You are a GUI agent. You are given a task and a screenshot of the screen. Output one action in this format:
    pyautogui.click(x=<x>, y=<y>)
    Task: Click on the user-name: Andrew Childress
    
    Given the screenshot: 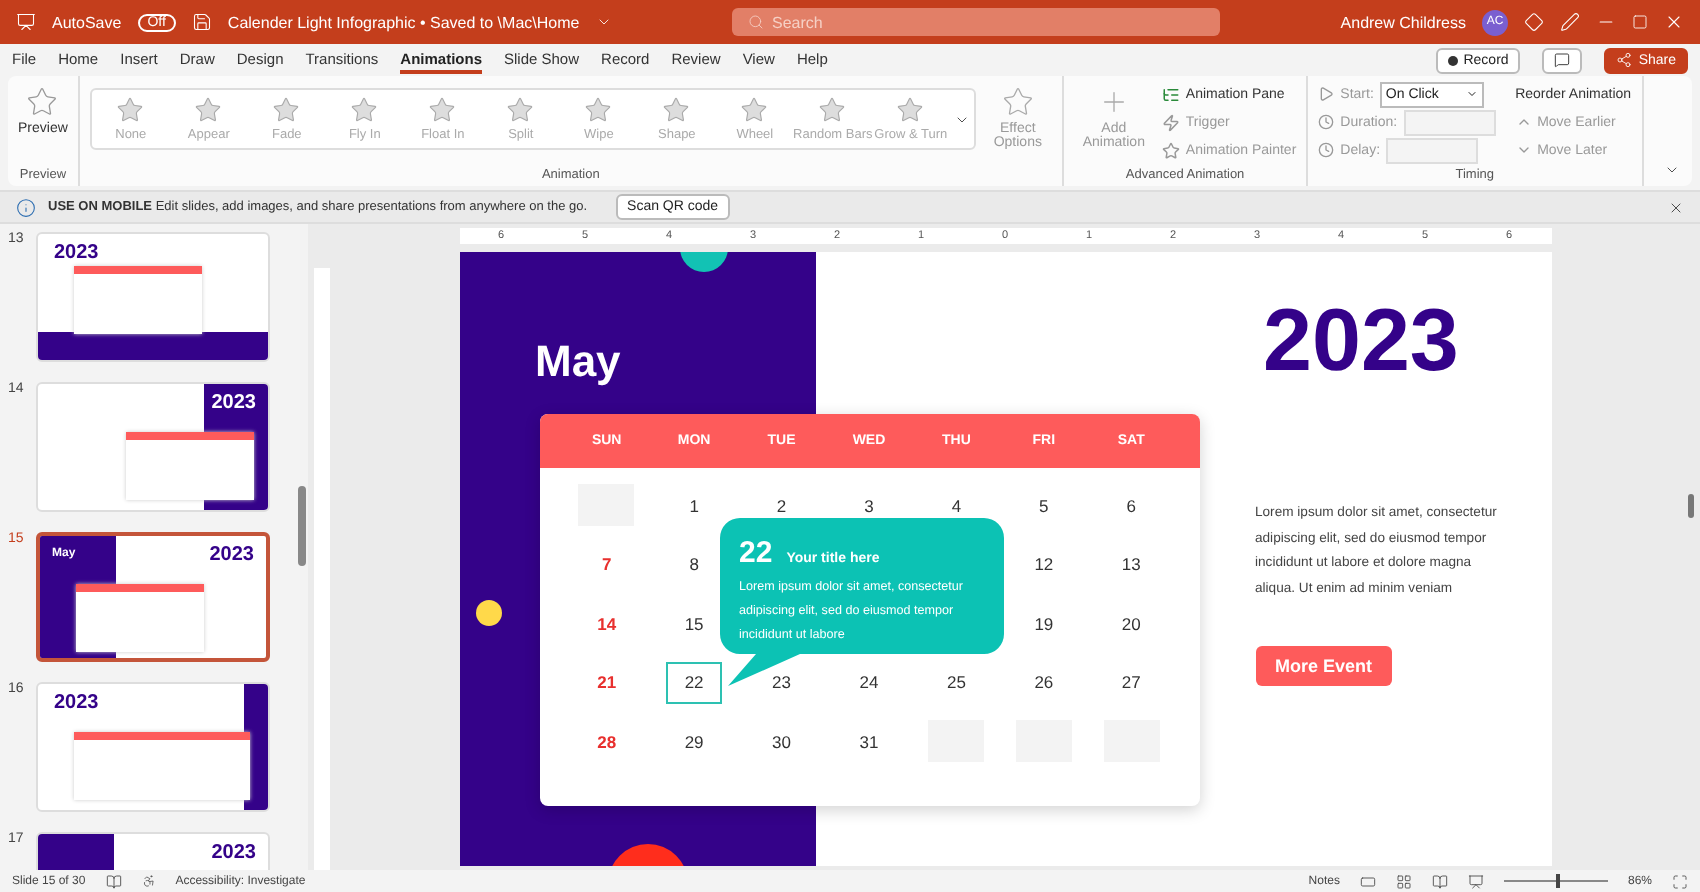 What is the action you would take?
    pyautogui.click(x=1403, y=22)
    